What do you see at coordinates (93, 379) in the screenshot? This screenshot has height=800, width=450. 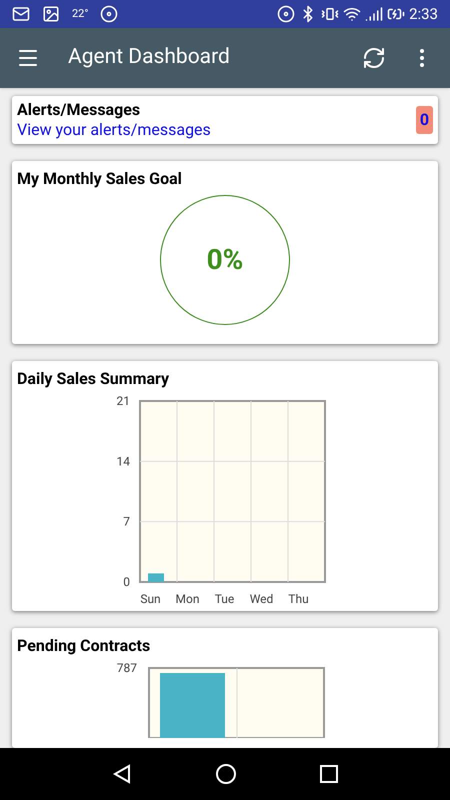 I see `card-title: Daily Sales Summary` at bounding box center [93, 379].